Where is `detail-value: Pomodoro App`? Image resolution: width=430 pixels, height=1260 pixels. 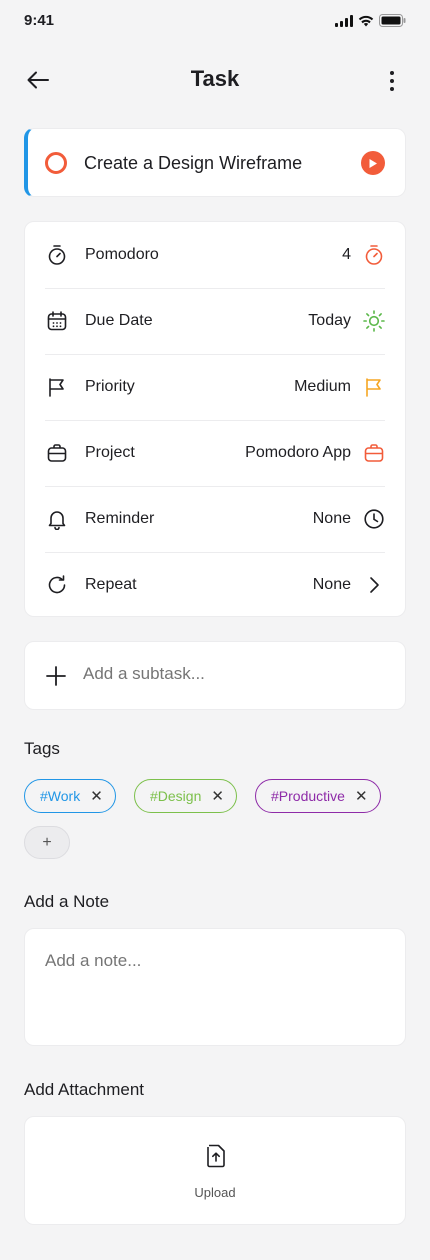 detail-value: Pomodoro App is located at coordinates (298, 452).